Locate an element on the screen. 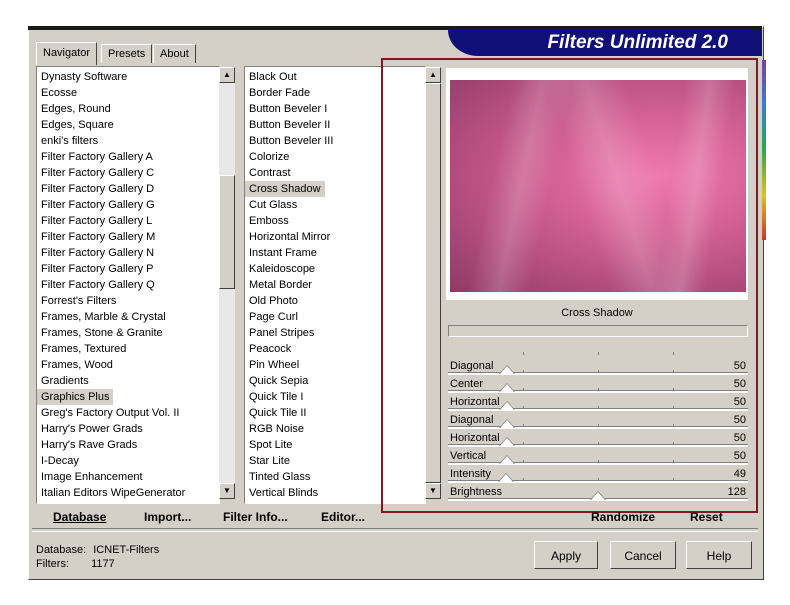 Image resolution: width=790 pixels, height=605 pixels. category-item: Filter Factory Gallery M is located at coordinates (128, 237).